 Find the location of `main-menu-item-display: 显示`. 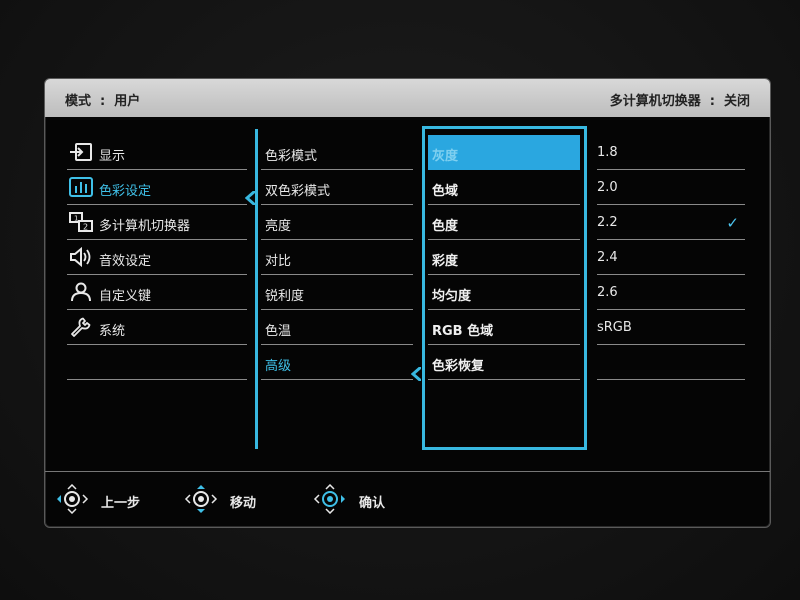

main-menu-item-display: 显示 is located at coordinates (157, 152).